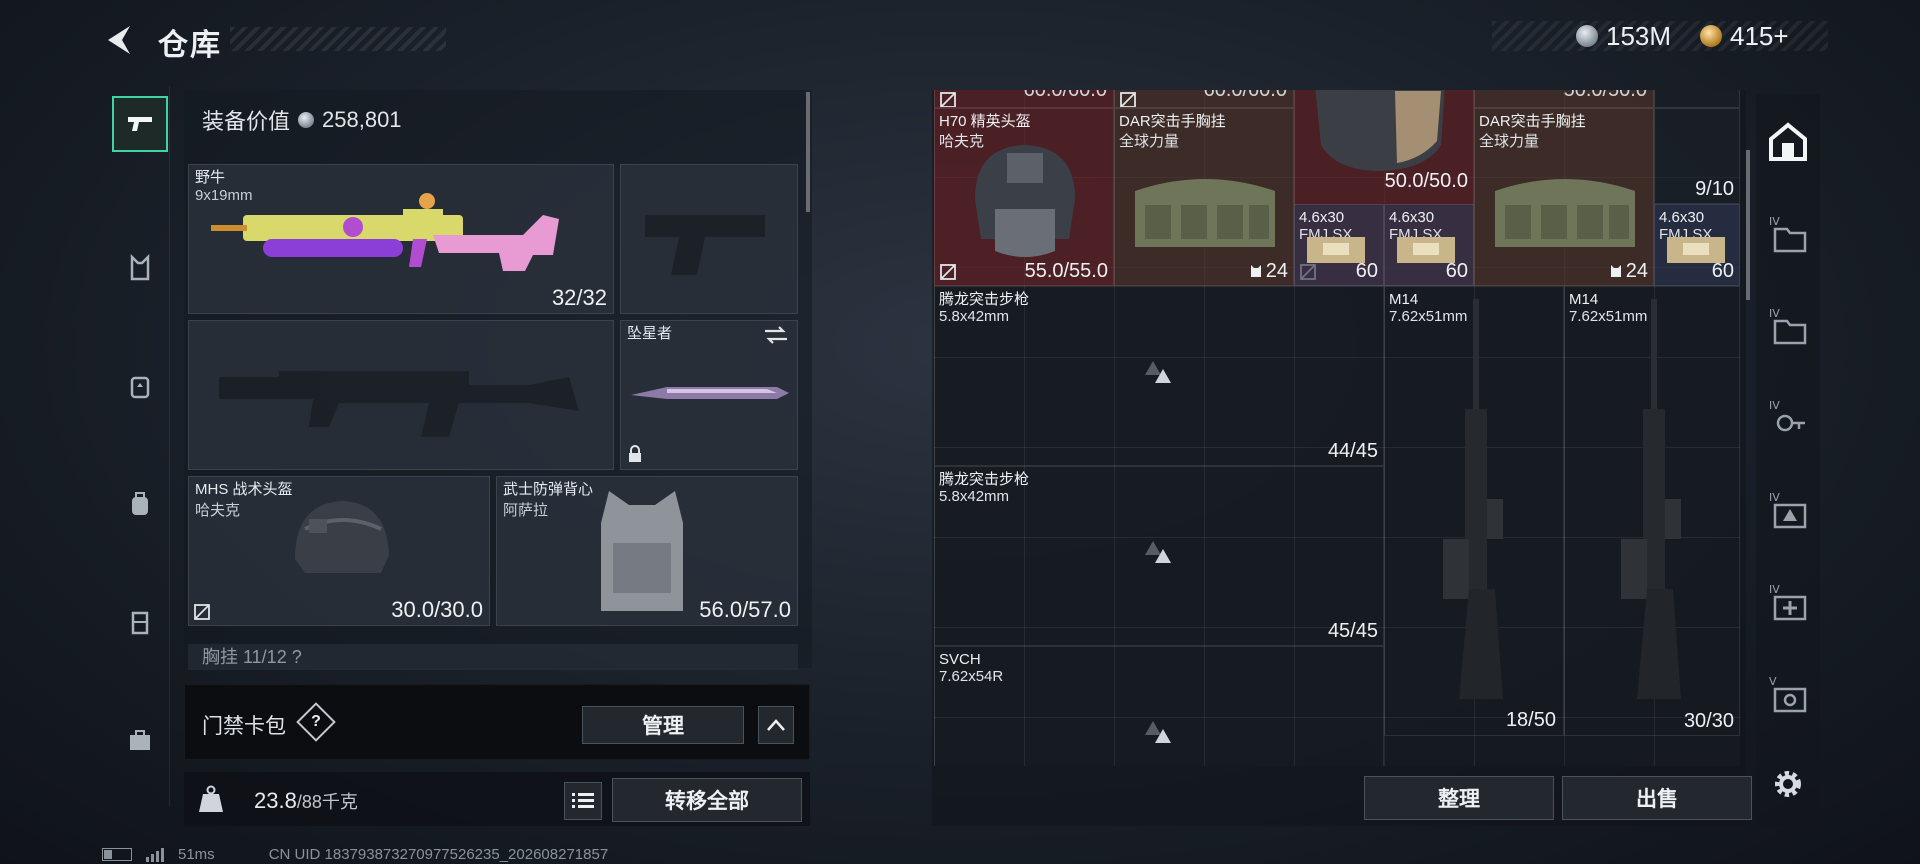  What do you see at coordinates (218, 510) in the screenshot?
I see `helmet-brand: 哈夫克` at bounding box center [218, 510].